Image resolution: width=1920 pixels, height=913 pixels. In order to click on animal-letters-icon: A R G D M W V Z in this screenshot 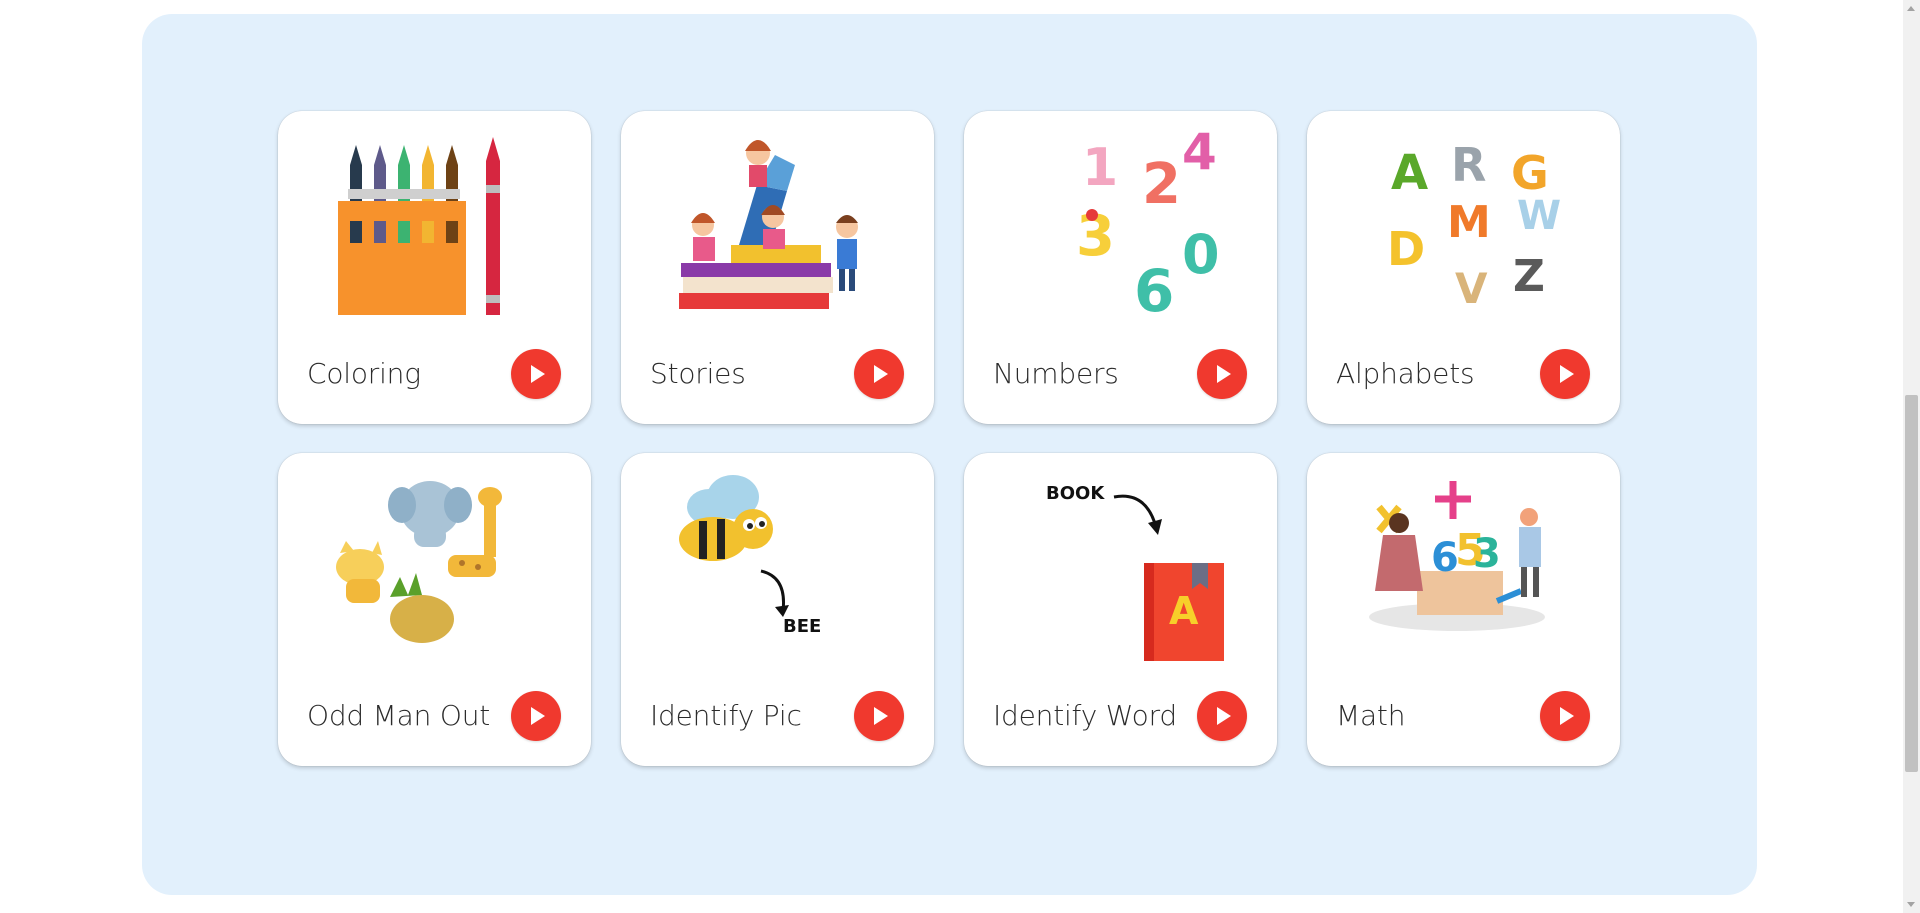, I will do `click(1463, 225)`.